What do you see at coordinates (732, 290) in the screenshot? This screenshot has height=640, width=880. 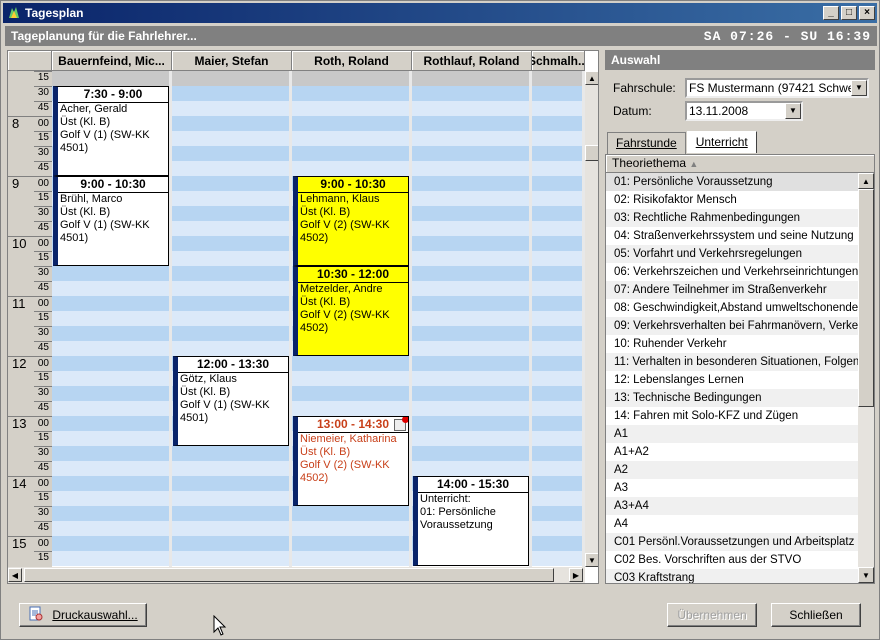 I see `list-item: 07: Andere Teilnehmer im Straßenverkehr` at bounding box center [732, 290].